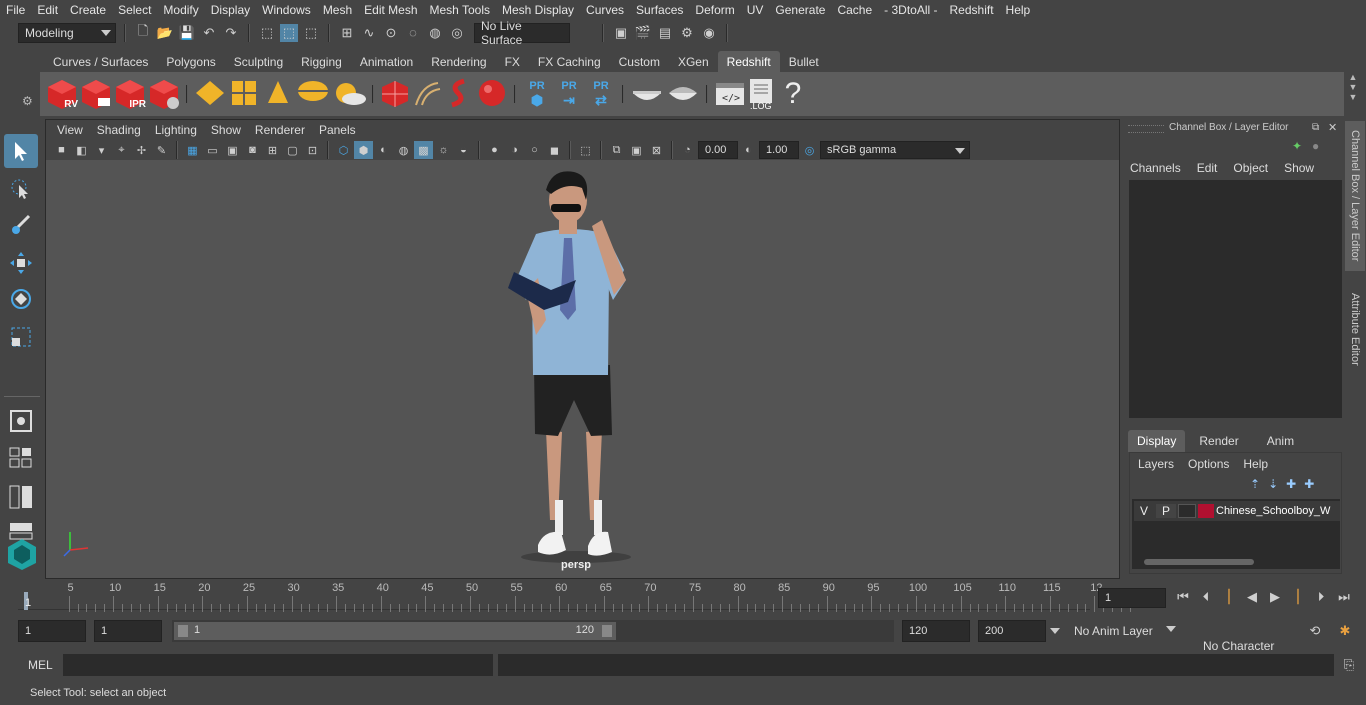 The image size is (1366, 705). I want to click on rotate-tool-icon, so click(21, 299).